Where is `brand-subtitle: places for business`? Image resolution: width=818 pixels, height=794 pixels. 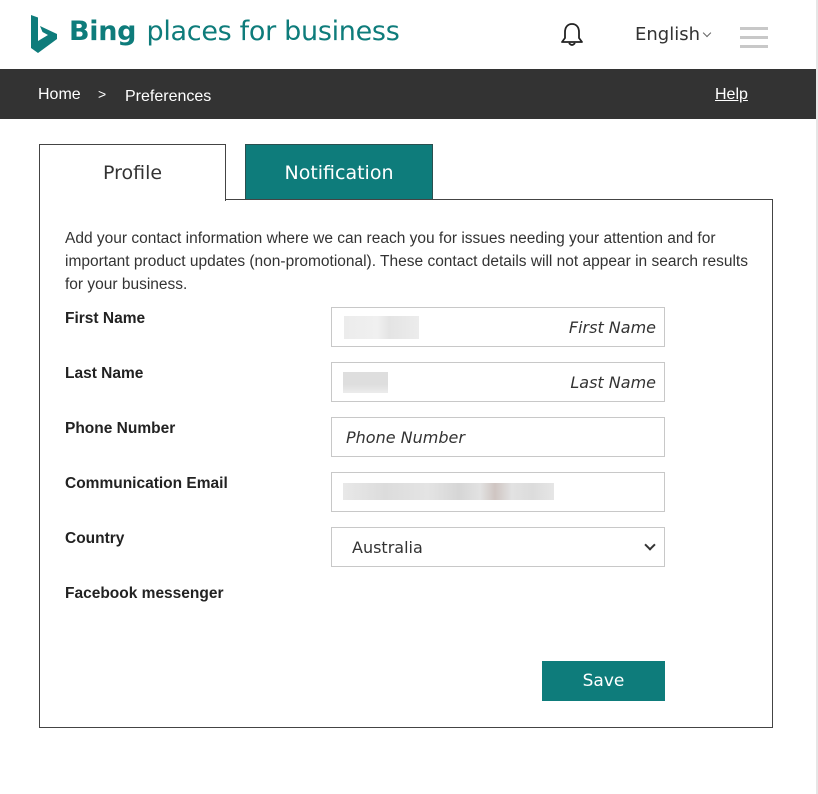 brand-subtitle: places for business is located at coordinates (273, 31).